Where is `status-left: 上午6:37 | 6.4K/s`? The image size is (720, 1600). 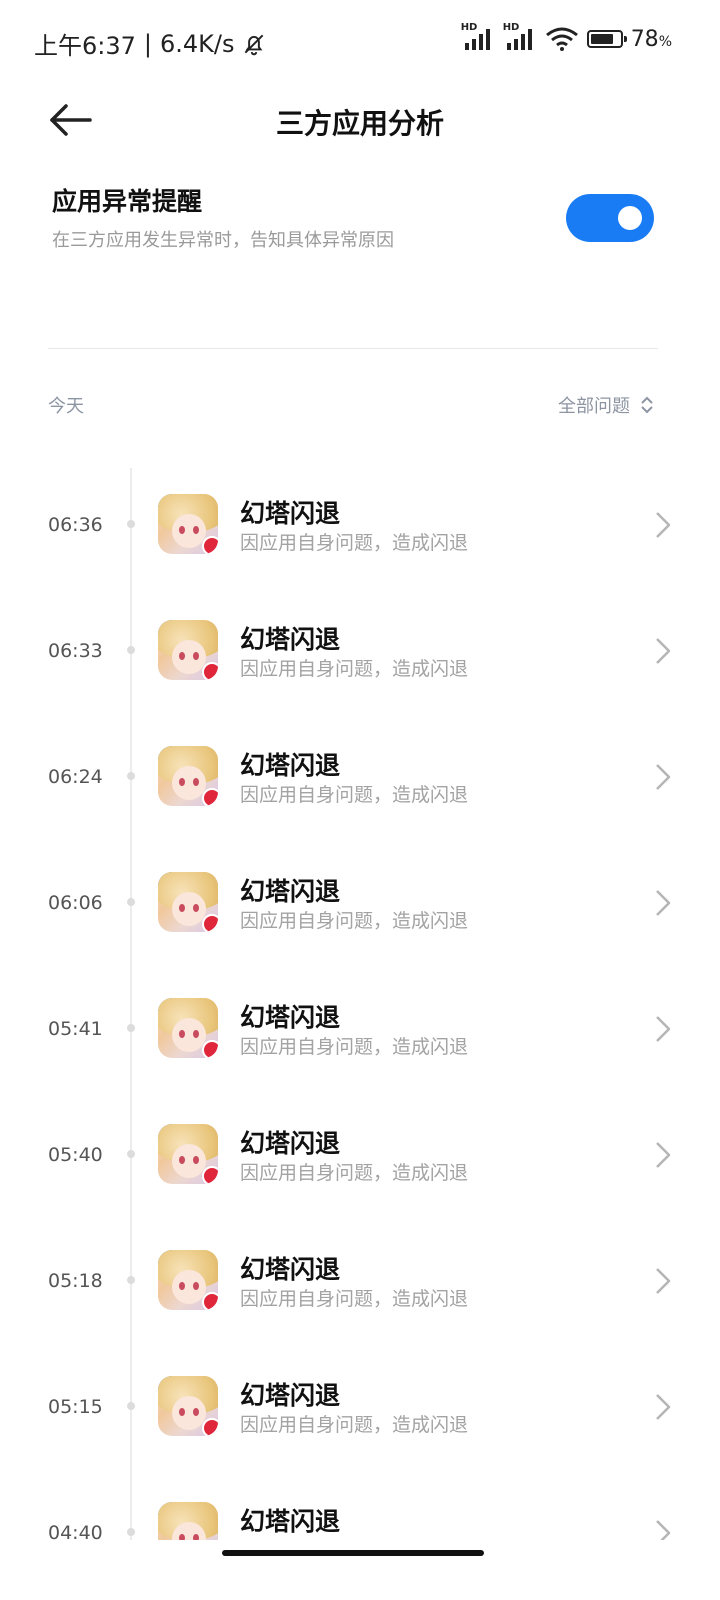 status-left: 上午6:37 | 6.4K/s is located at coordinates (150, 43).